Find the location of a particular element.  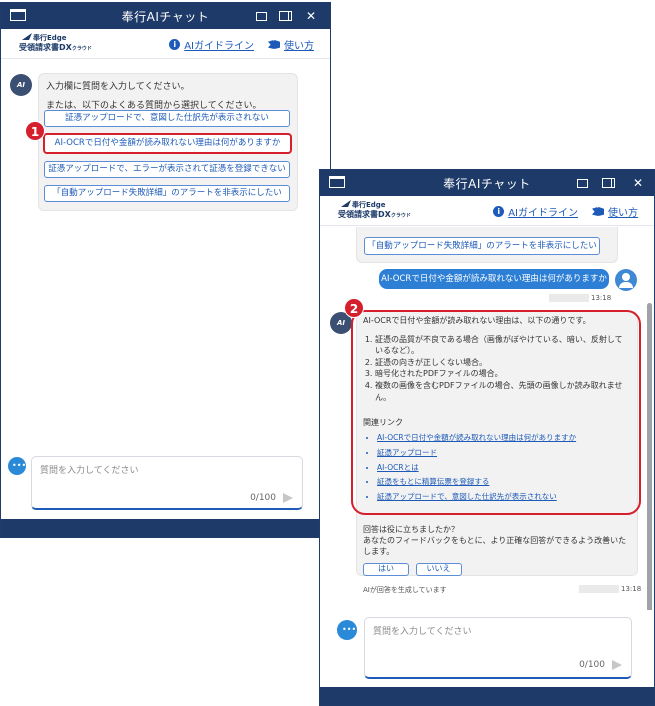

feedback-question: 回答は役に立ちましたか？ is located at coordinates (411, 529).